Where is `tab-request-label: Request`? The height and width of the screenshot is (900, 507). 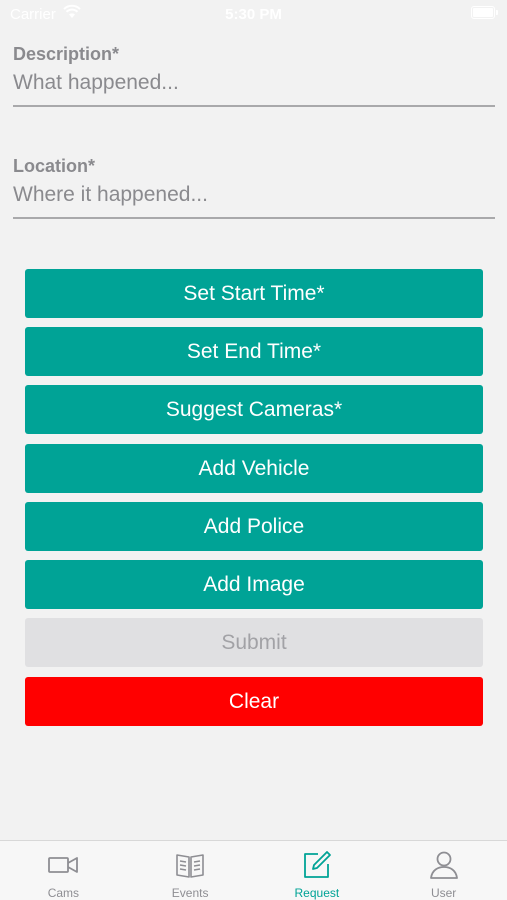
tab-request-label: Request is located at coordinates (317, 893).